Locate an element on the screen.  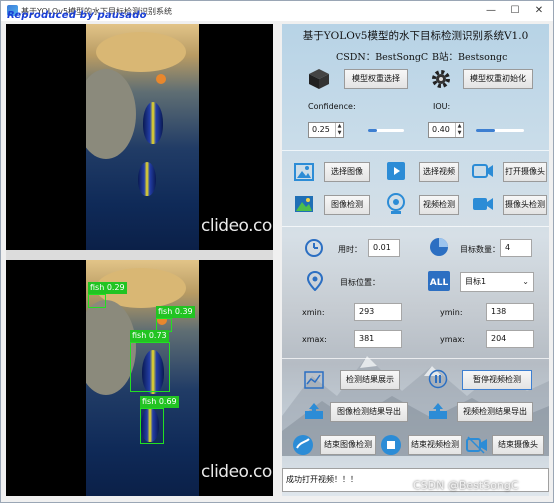
xmax-label: xmax: is located at coordinates (314, 339).